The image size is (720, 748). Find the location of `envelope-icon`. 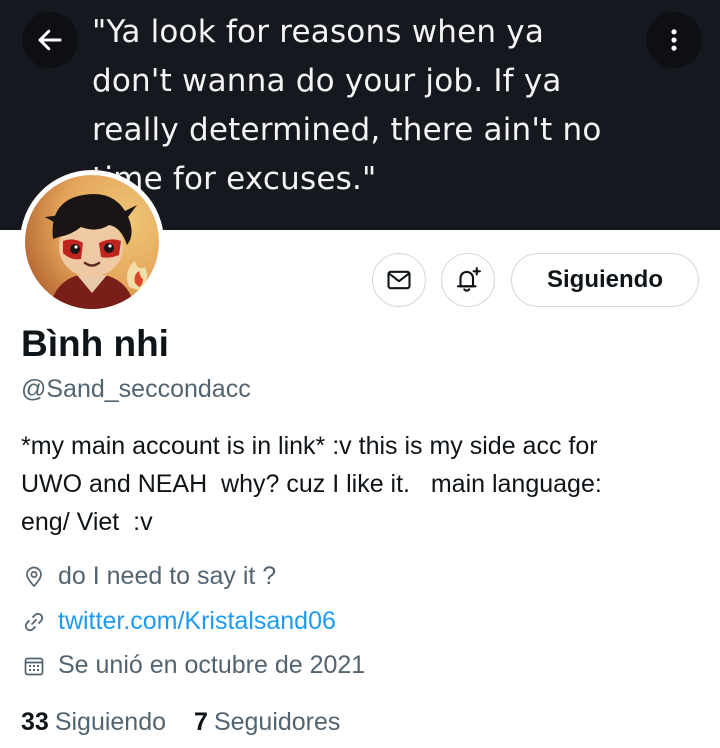

envelope-icon is located at coordinates (399, 280).